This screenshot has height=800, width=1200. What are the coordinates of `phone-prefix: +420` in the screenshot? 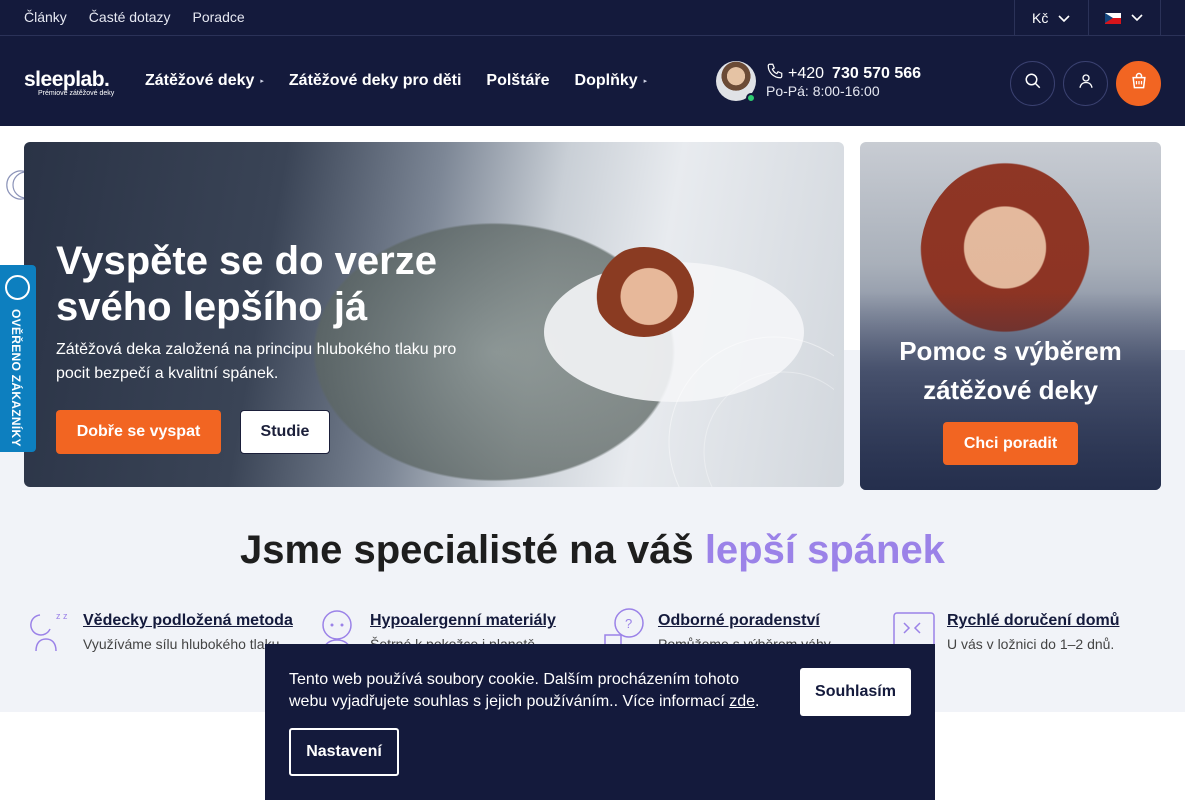 It's located at (806, 73).